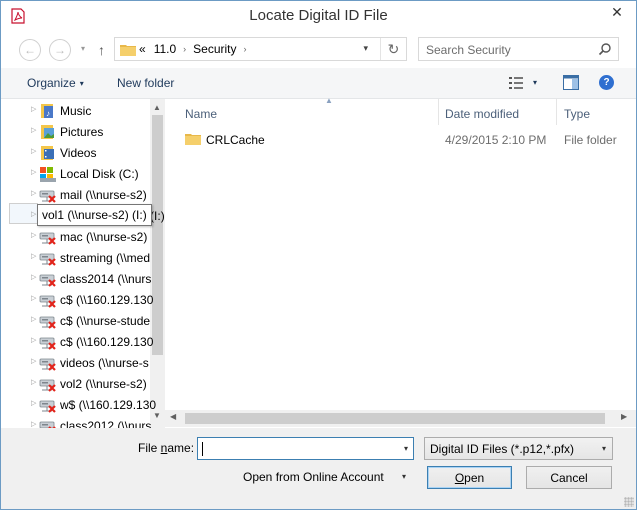 Image resolution: width=637 pixels, height=510 pixels. Describe the element at coordinates (365, 48) in the screenshot. I see `address-dropdown-chevron-icon: ▾` at that location.